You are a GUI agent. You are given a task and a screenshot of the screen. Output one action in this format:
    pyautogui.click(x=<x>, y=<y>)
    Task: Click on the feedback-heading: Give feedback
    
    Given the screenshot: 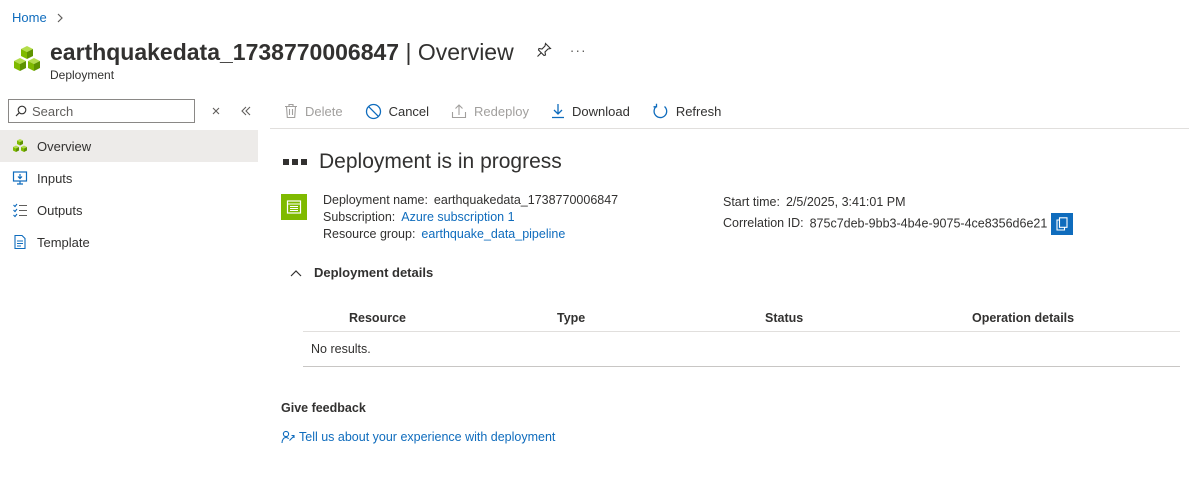 What is the action you would take?
    pyautogui.click(x=323, y=408)
    